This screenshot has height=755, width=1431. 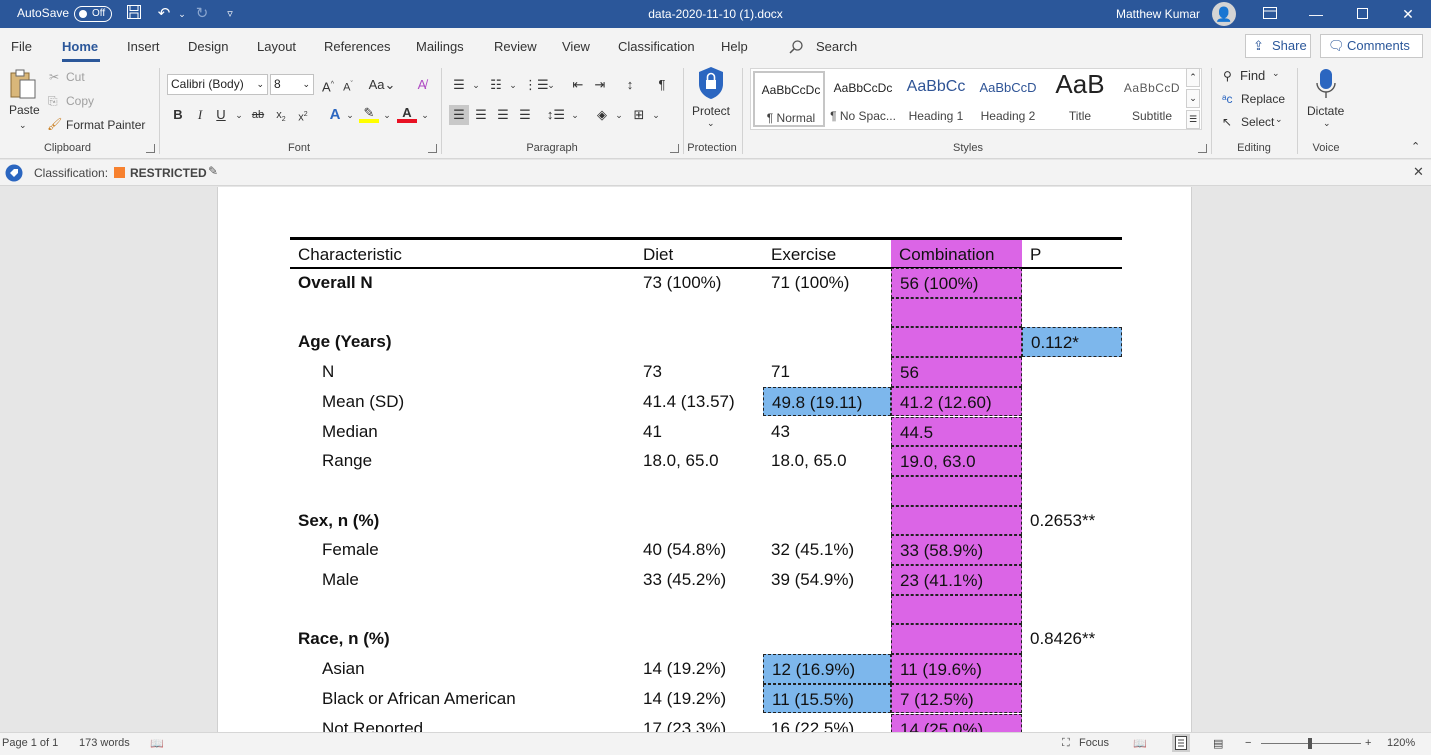 I want to click on clipboard-launcher-icon, so click(x=150, y=148).